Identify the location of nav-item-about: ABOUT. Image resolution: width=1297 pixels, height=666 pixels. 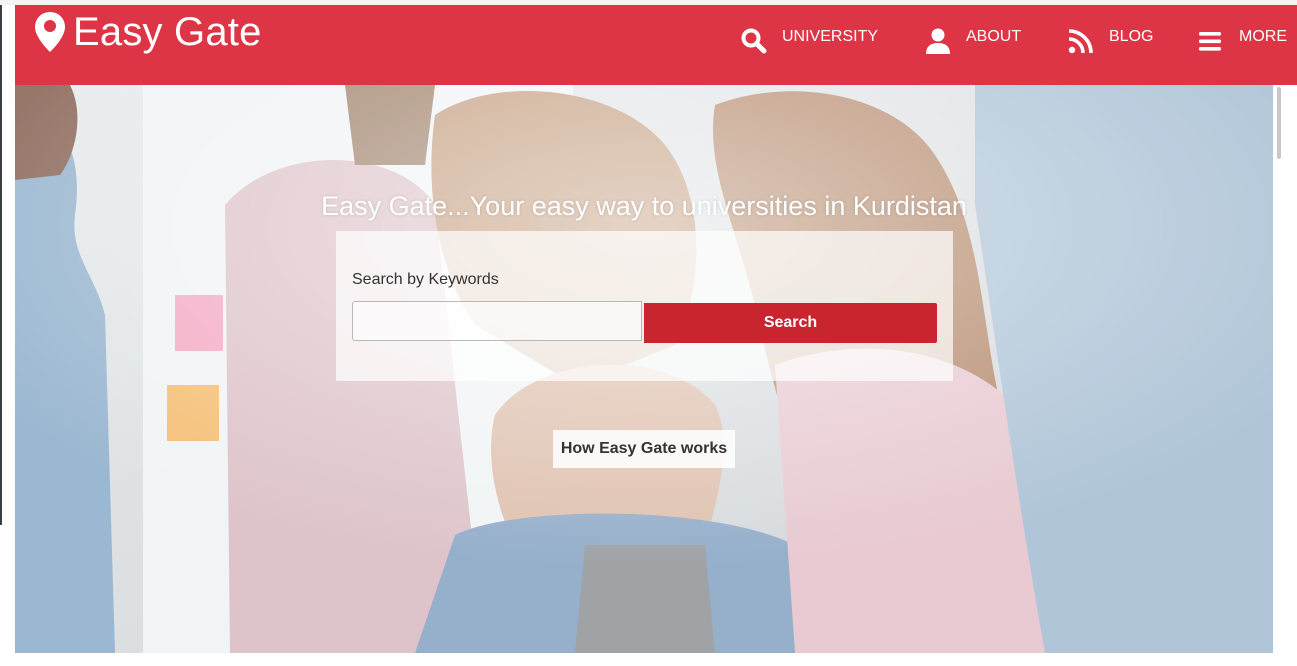
(972, 41).